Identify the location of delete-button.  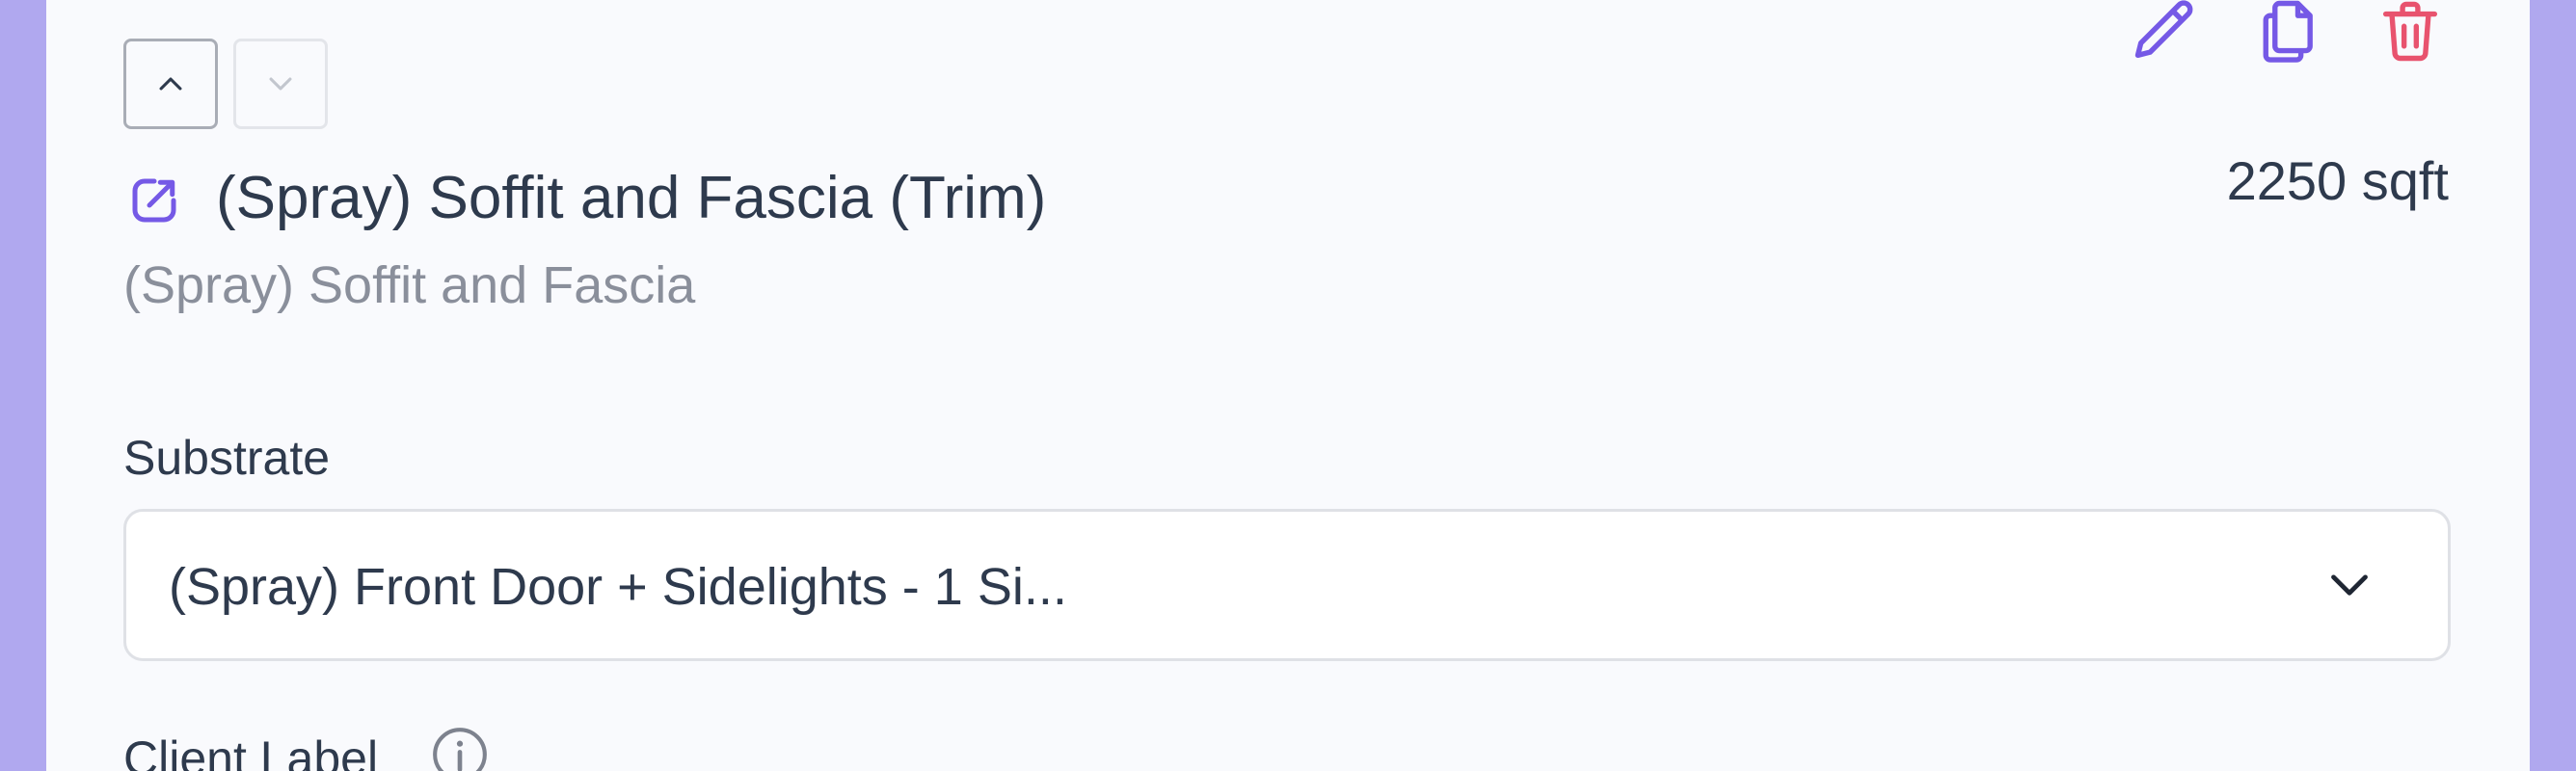
(2410, 34).